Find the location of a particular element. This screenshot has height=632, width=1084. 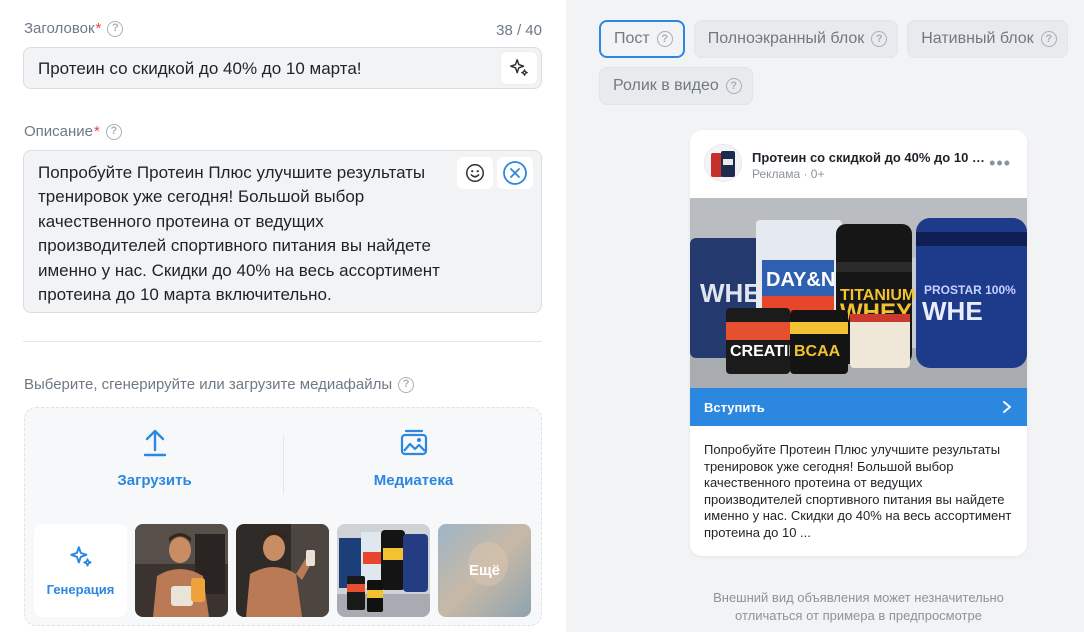

upload-button: Загрузить is located at coordinates (154, 468).